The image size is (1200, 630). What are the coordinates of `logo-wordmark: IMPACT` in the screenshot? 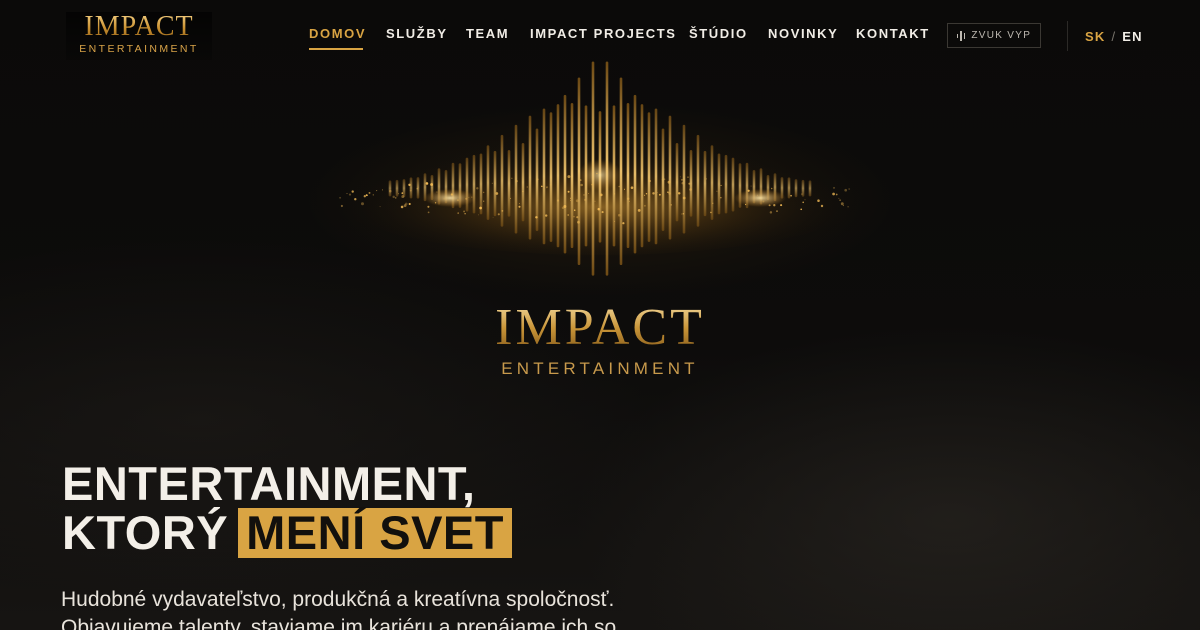 It's located at (139, 26).